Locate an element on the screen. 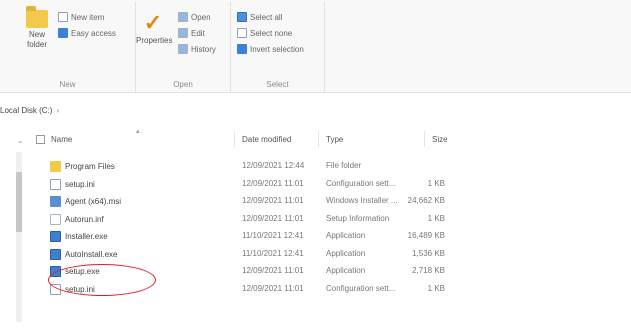 Image resolution: width=631 pixels, height=335 pixels. file-size: 24,662 KB is located at coordinates (426, 200).